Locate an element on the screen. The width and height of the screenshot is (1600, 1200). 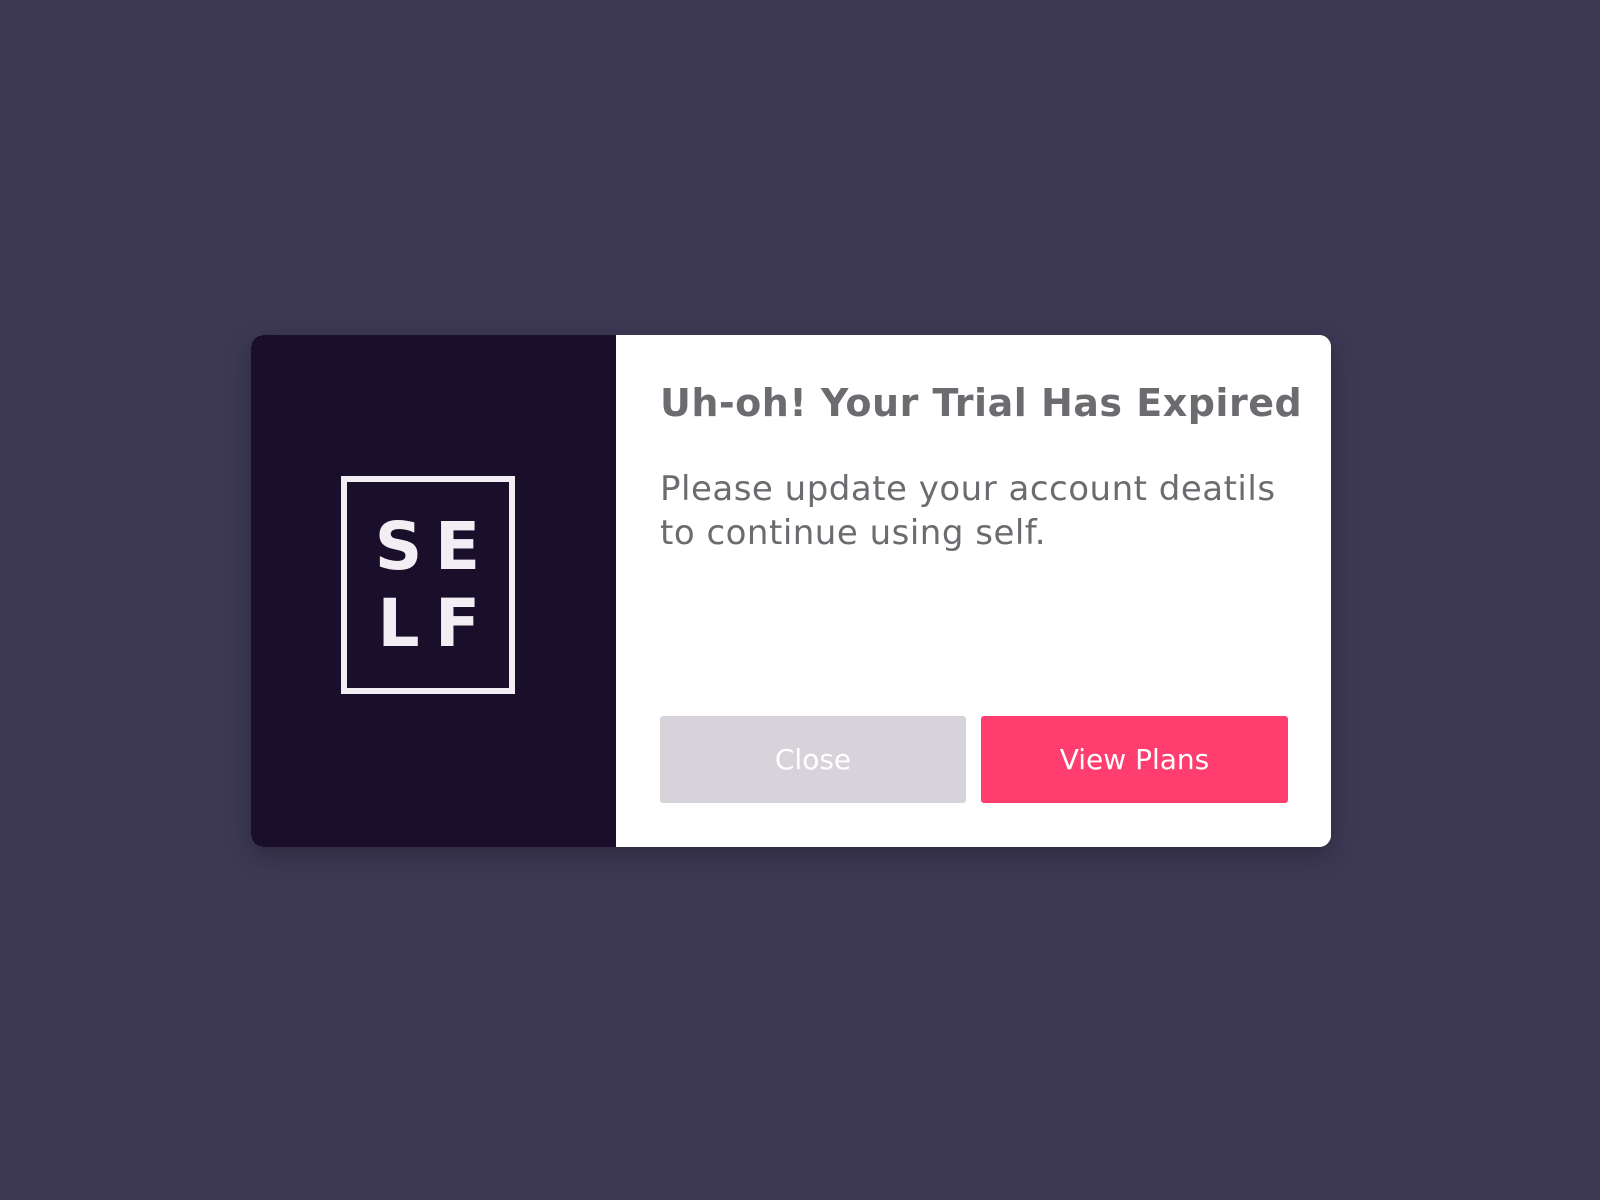
logo-letter-s: S is located at coordinates (398, 546).